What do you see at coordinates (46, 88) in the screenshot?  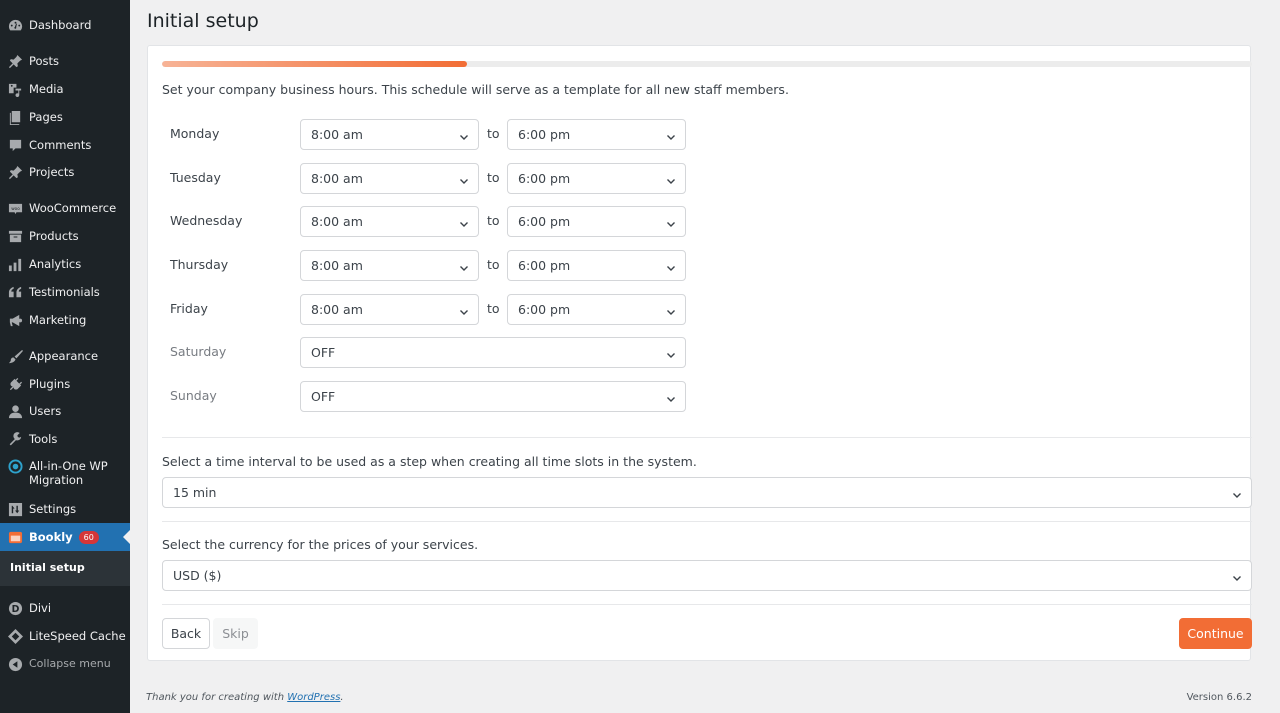 I see `sidebar-item-label: Media` at bounding box center [46, 88].